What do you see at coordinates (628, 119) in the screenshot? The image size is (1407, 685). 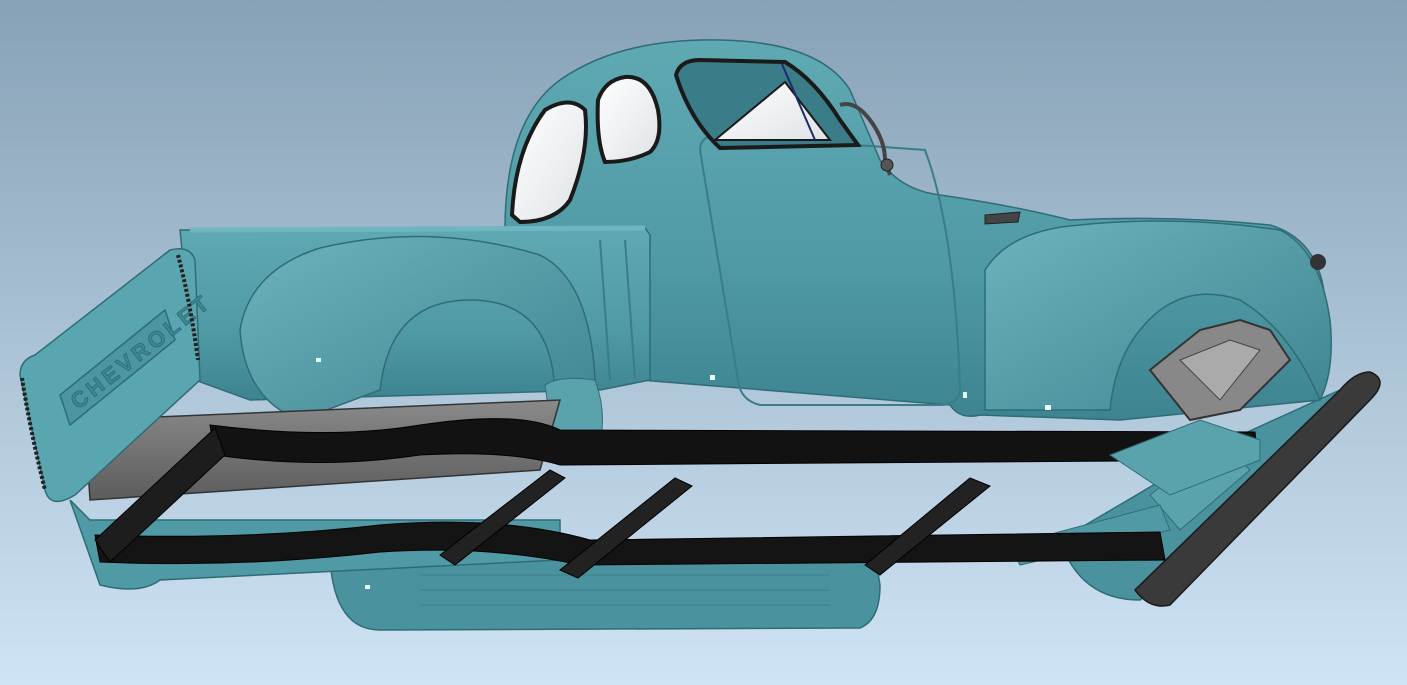 I see `quarter-window` at bounding box center [628, 119].